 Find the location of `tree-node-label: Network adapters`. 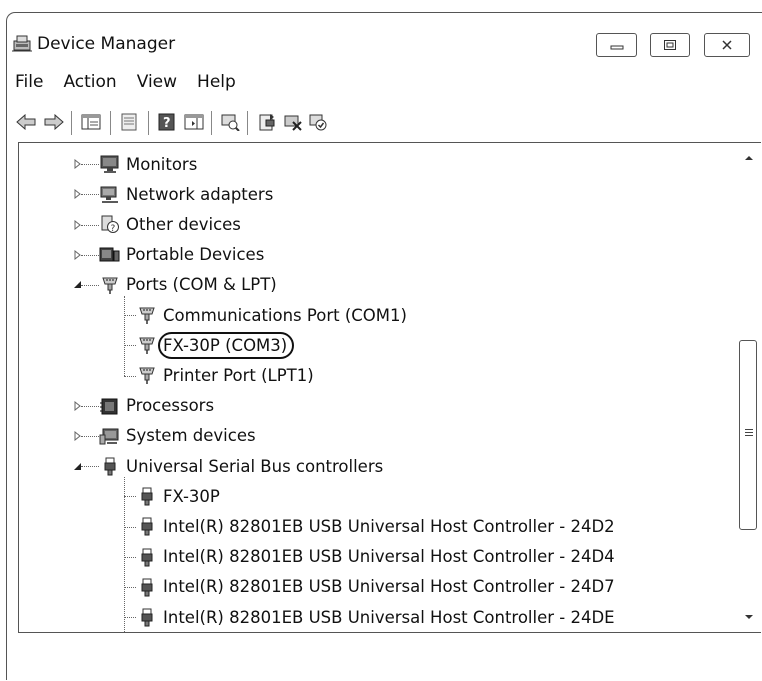

tree-node-label: Network adapters is located at coordinates (200, 194).